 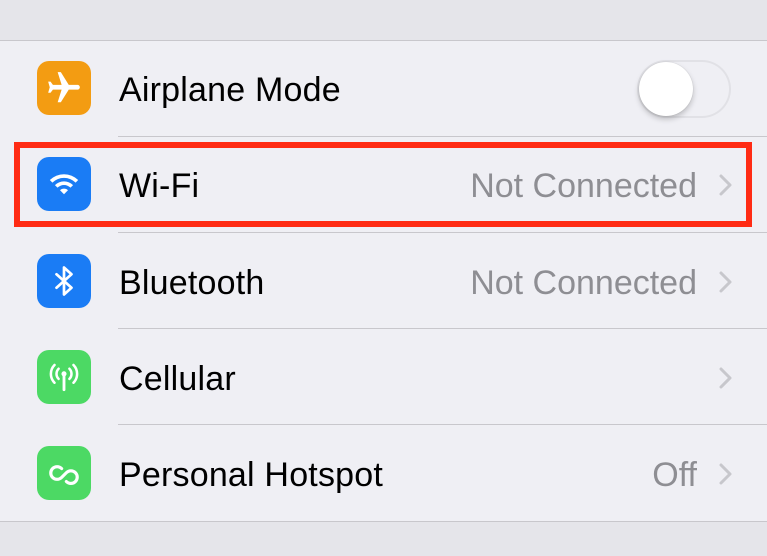 What do you see at coordinates (192, 283) in the screenshot?
I see `bluetooth-label: Bluetooth` at bounding box center [192, 283].